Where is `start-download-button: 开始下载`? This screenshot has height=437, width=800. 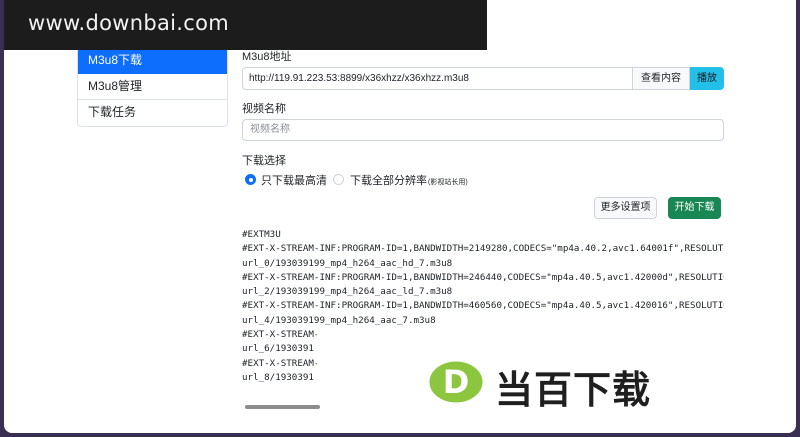
start-download-button: 开始下载 is located at coordinates (694, 208).